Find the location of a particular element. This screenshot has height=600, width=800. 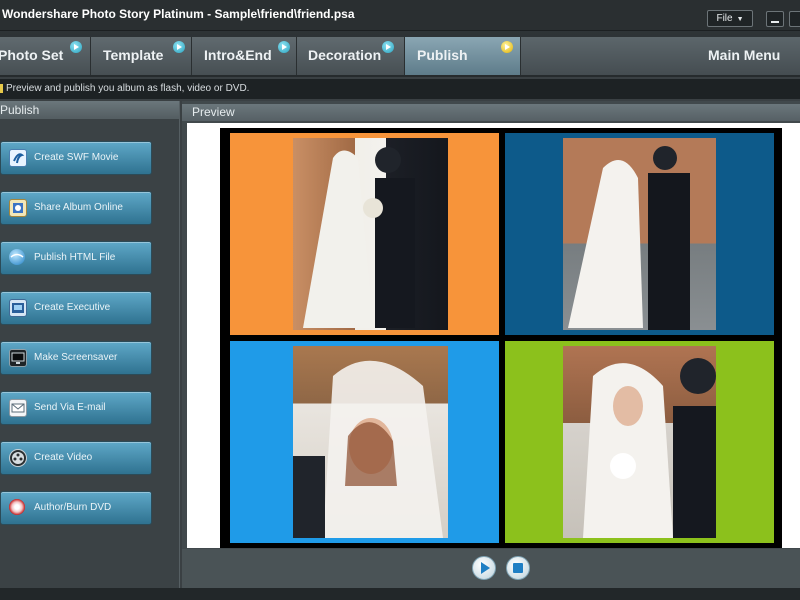

tab-label: Decoration is located at coordinates (345, 55).